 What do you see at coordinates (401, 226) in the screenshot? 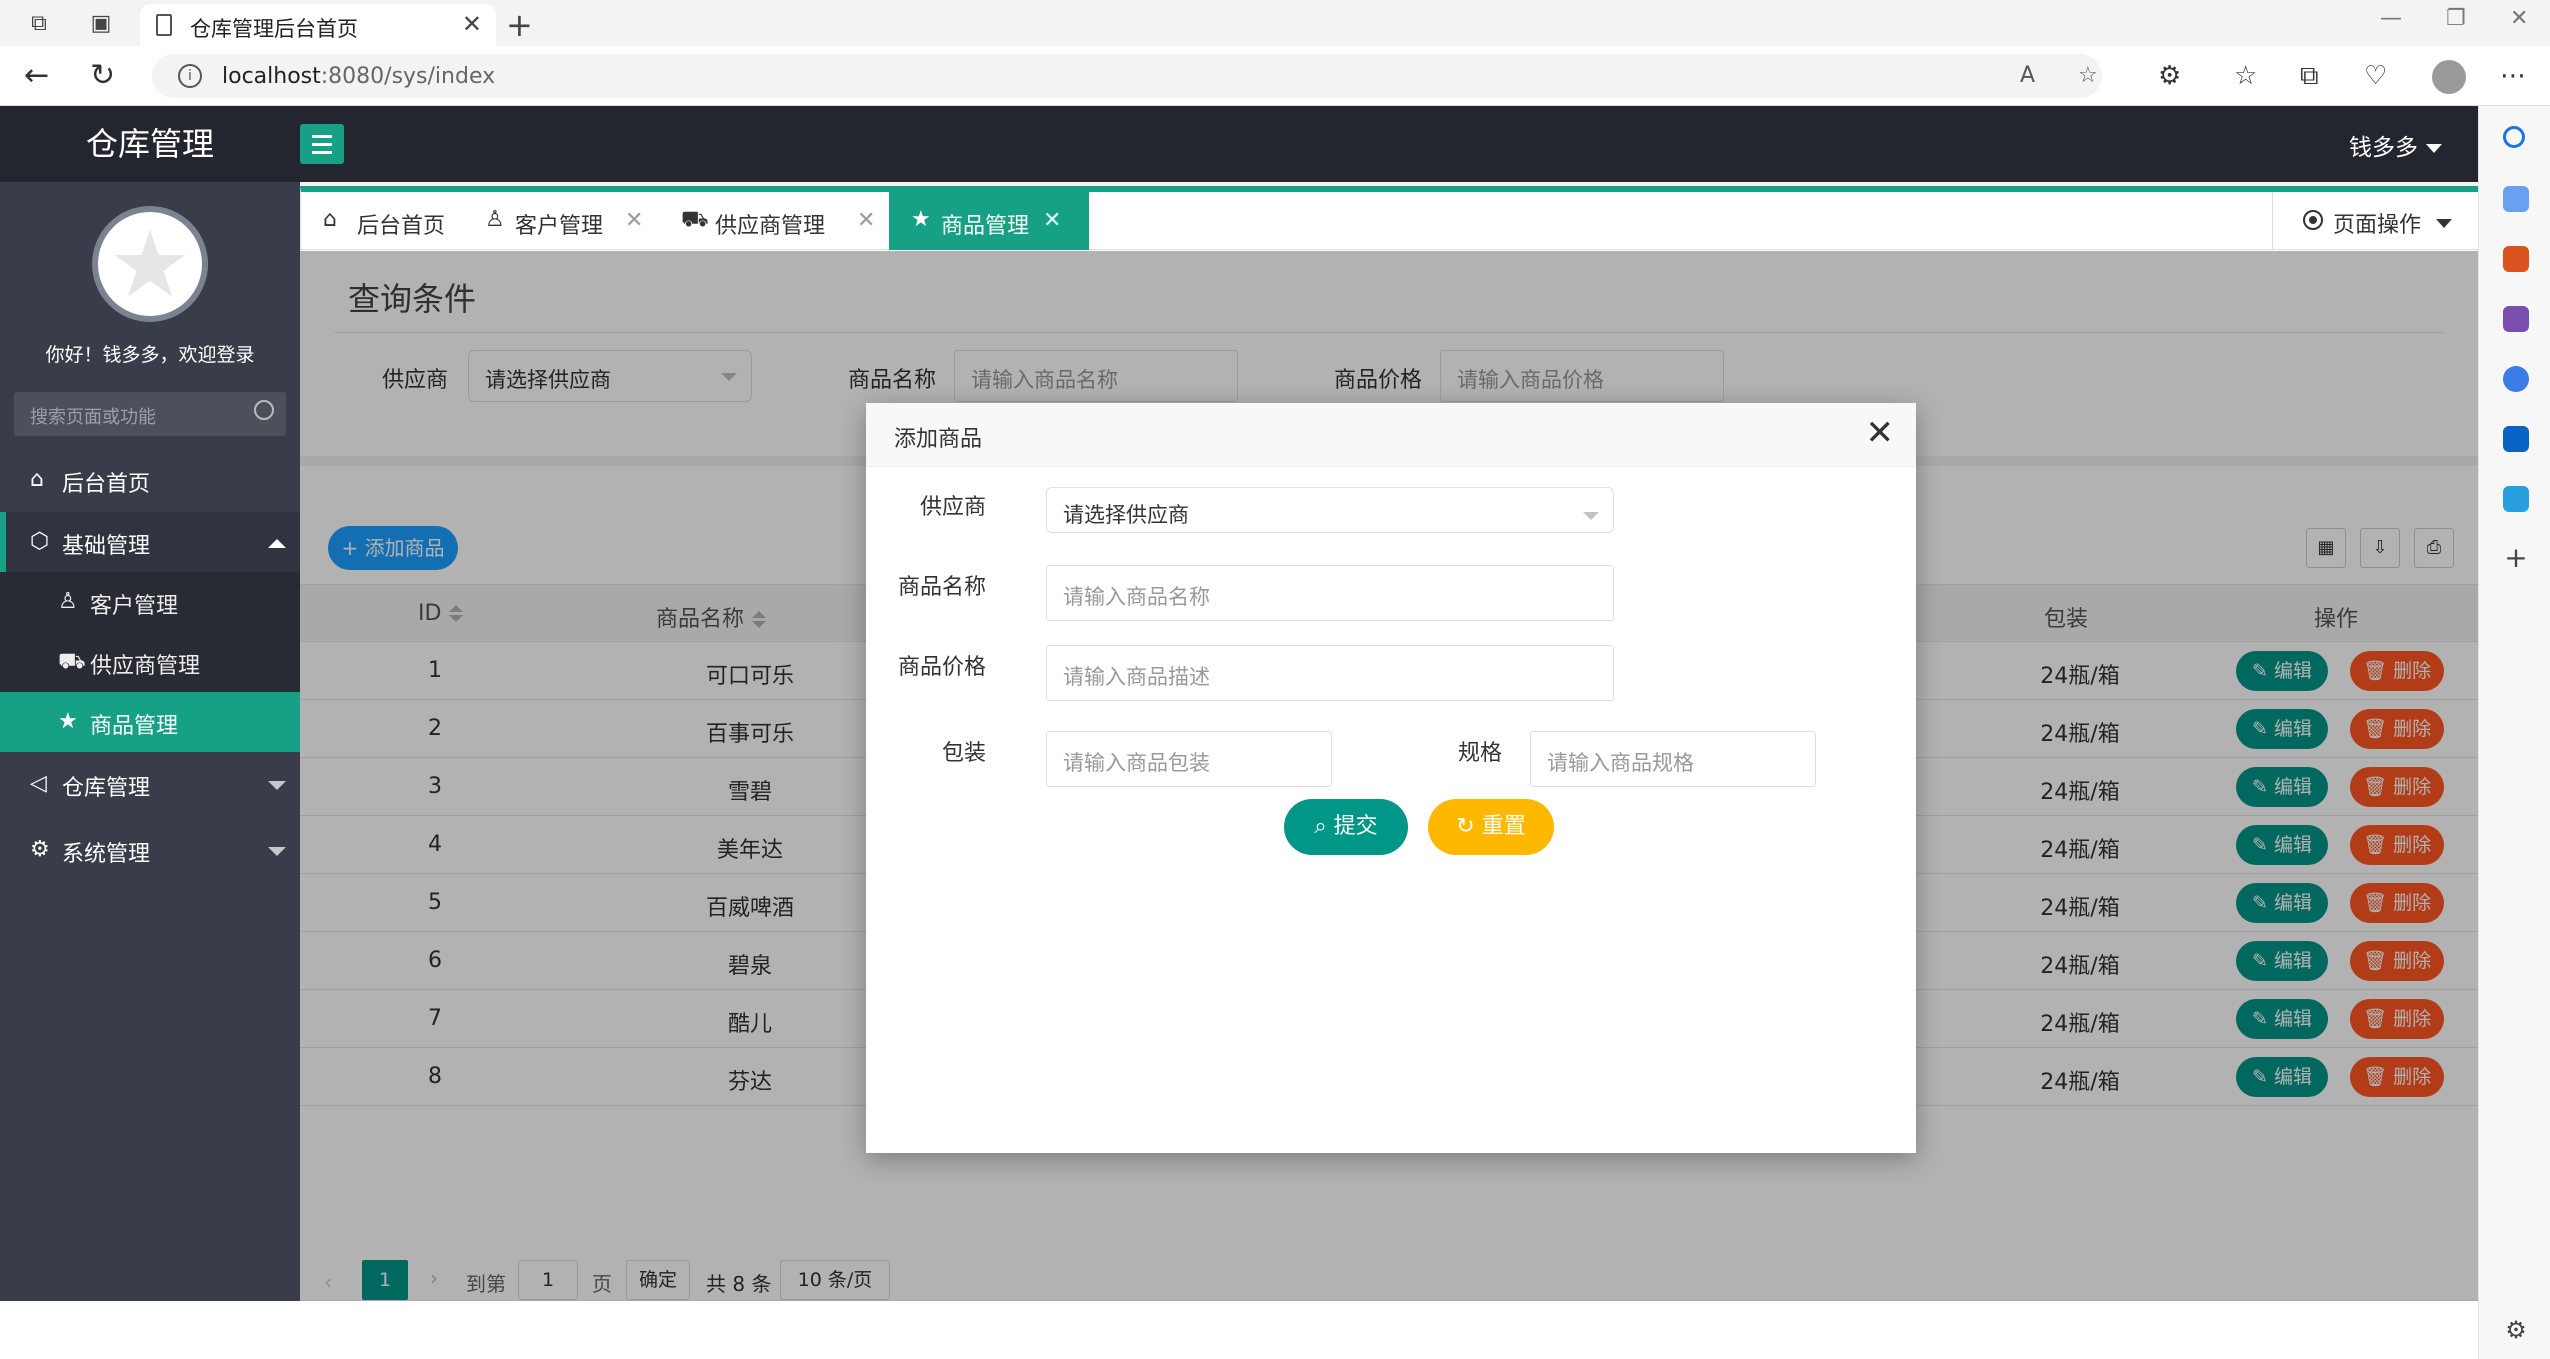
I see `tab-label: 后台首页` at bounding box center [401, 226].